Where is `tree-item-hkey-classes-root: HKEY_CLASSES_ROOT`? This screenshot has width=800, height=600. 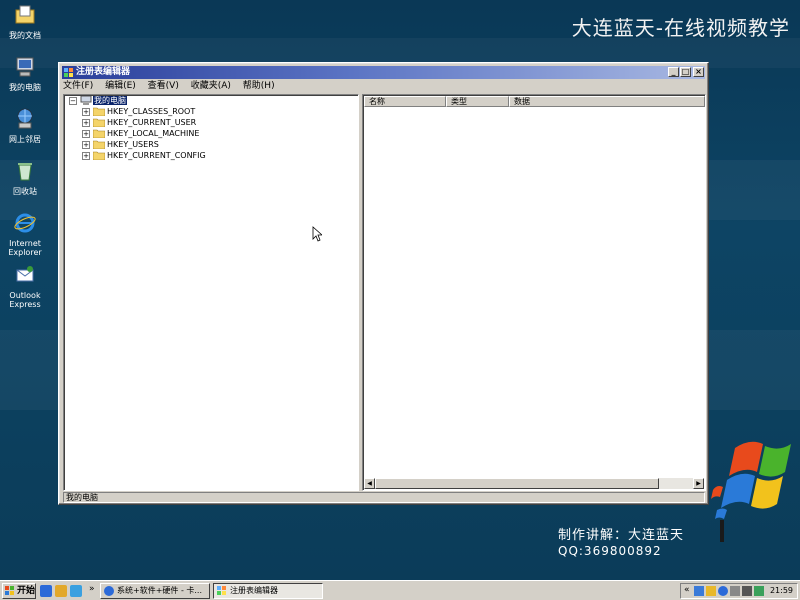
tree-item-hkey-classes-root: HKEY_CLASSES_ROOT is located at coordinates (151, 111).